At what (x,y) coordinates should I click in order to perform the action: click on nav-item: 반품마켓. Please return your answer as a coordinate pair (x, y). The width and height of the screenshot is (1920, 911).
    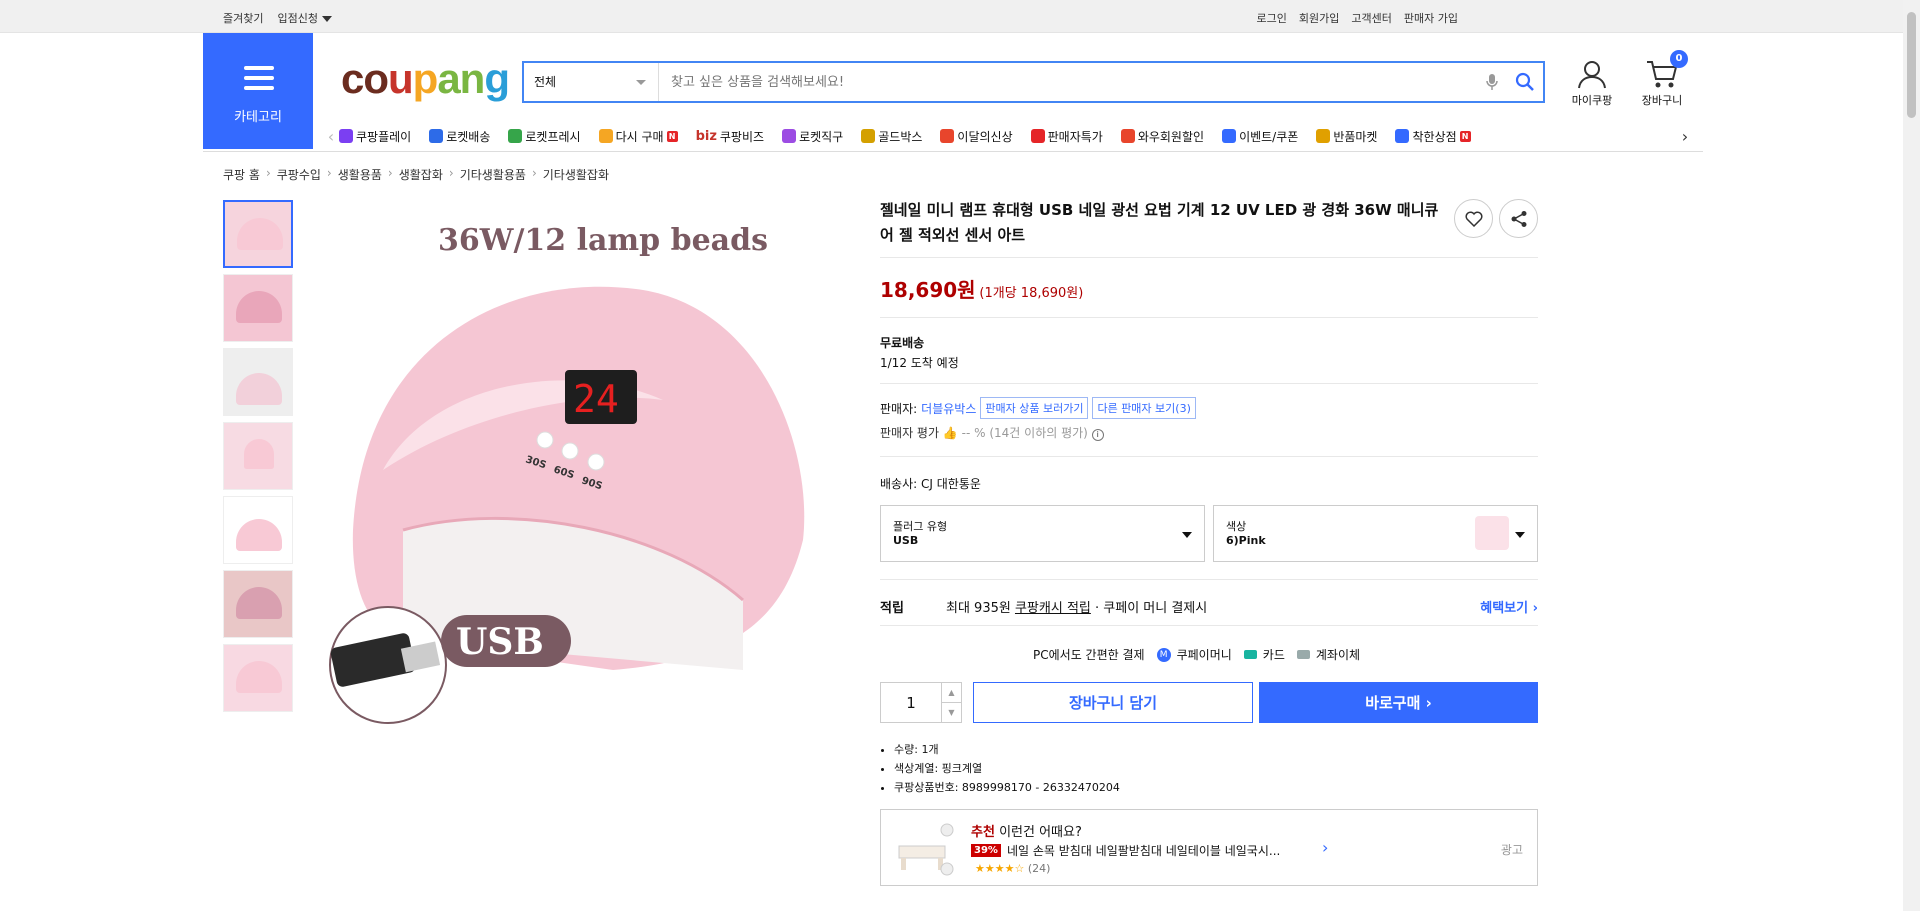
    Looking at the image, I should click on (1346, 136).